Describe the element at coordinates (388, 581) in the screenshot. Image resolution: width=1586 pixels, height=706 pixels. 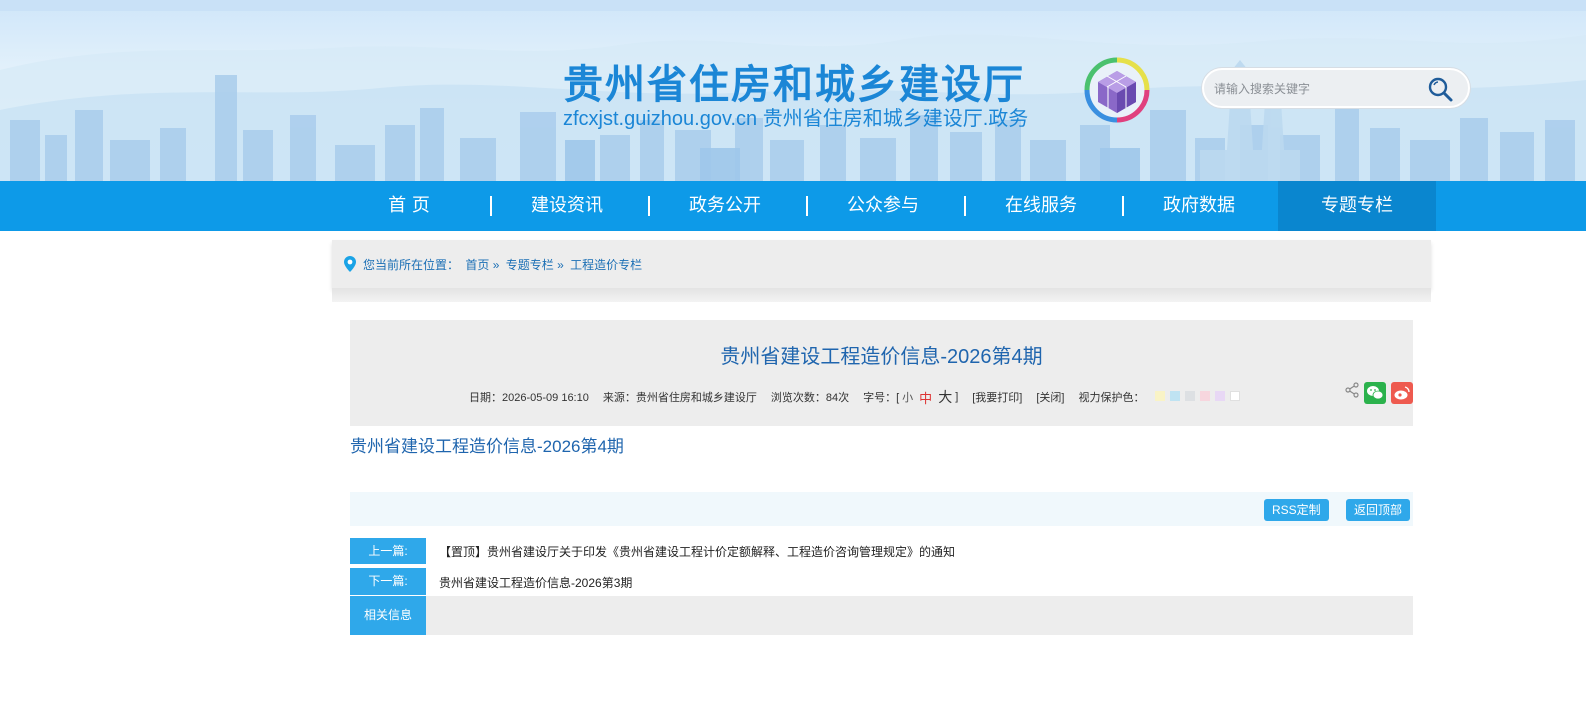
I see `next-article-label: 下一篇:` at that location.